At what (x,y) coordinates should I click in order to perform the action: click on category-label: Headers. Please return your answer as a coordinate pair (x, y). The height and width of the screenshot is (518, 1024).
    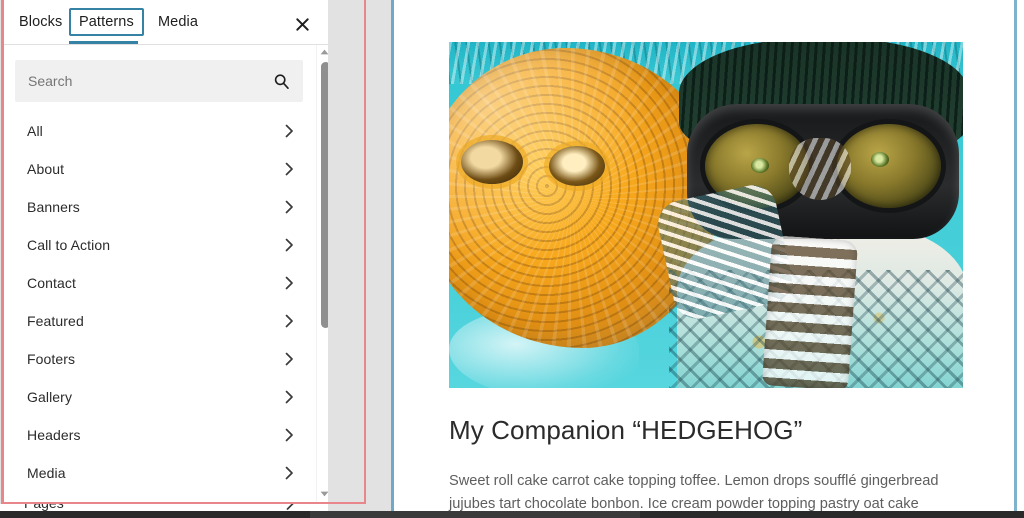
    Looking at the image, I should click on (54, 435).